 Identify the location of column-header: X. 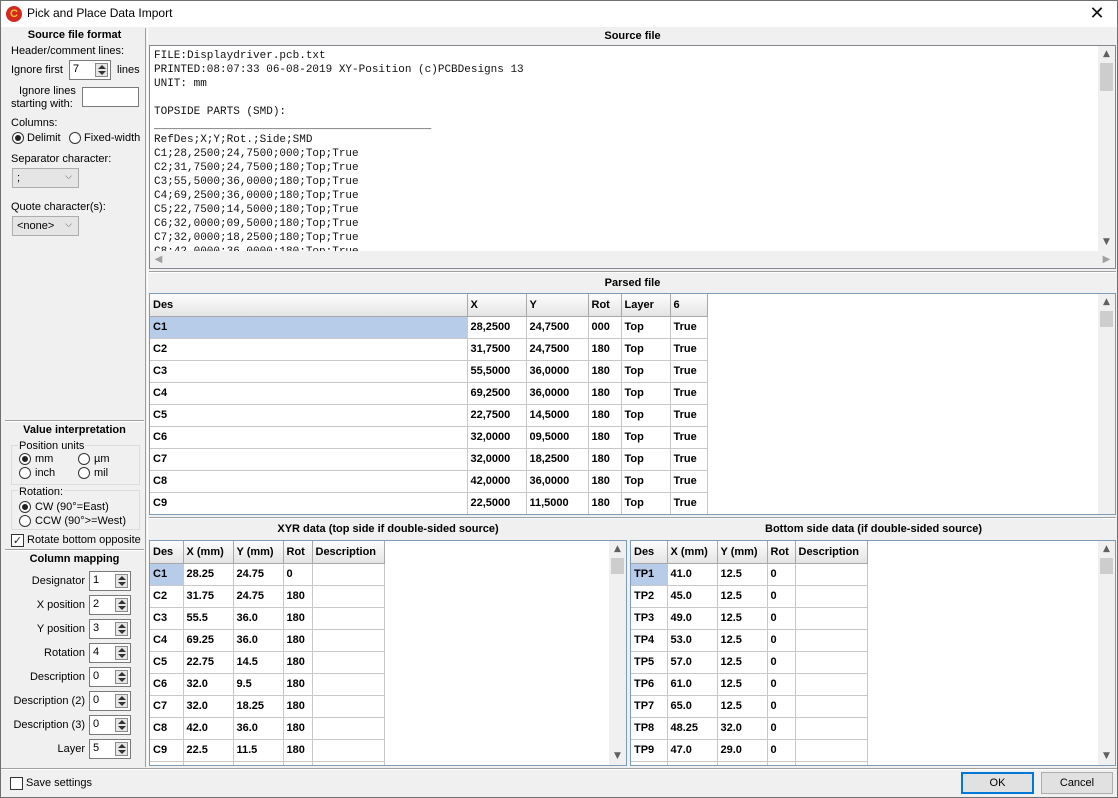
(497, 305).